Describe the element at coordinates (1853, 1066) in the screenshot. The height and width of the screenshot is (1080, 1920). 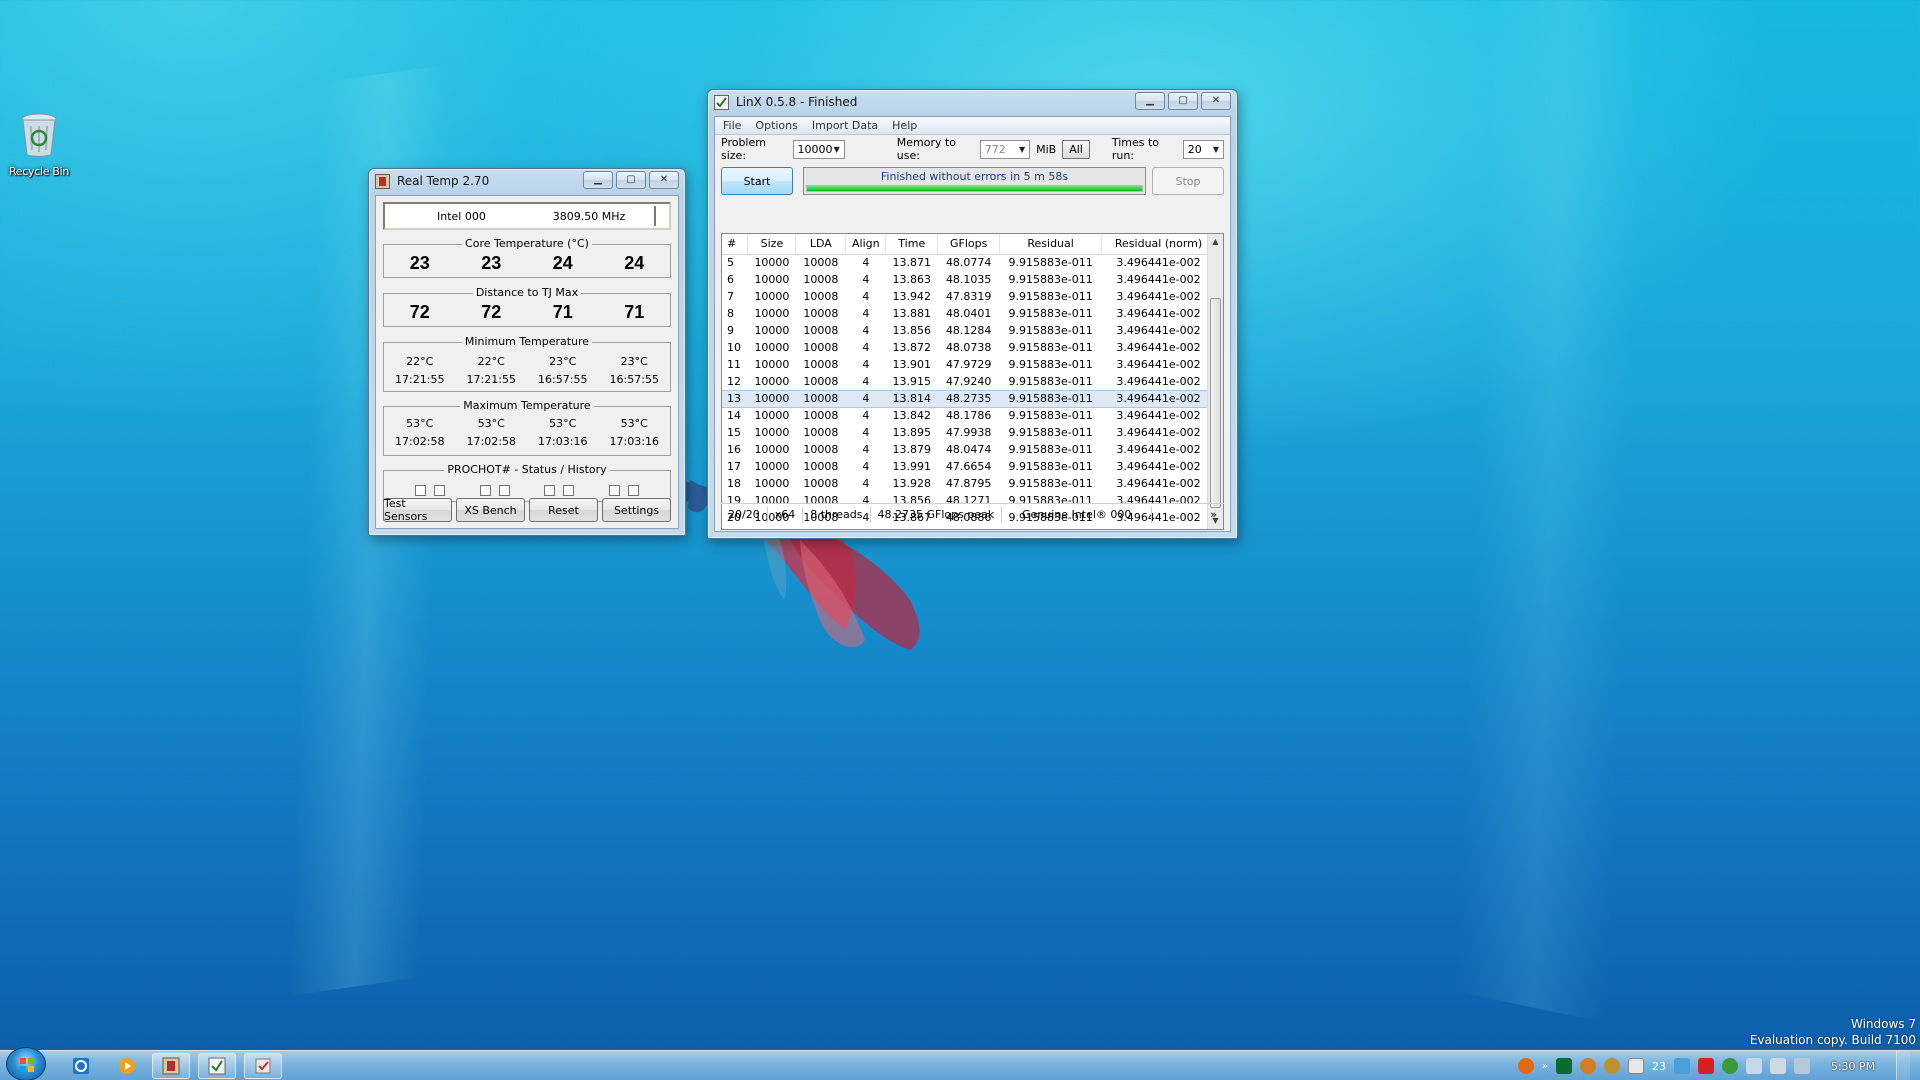
I see `clock: 5:30 PM` at that location.